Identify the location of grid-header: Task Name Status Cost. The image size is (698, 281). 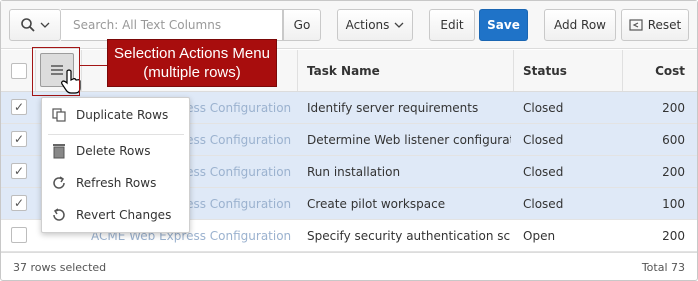
(349, 71).